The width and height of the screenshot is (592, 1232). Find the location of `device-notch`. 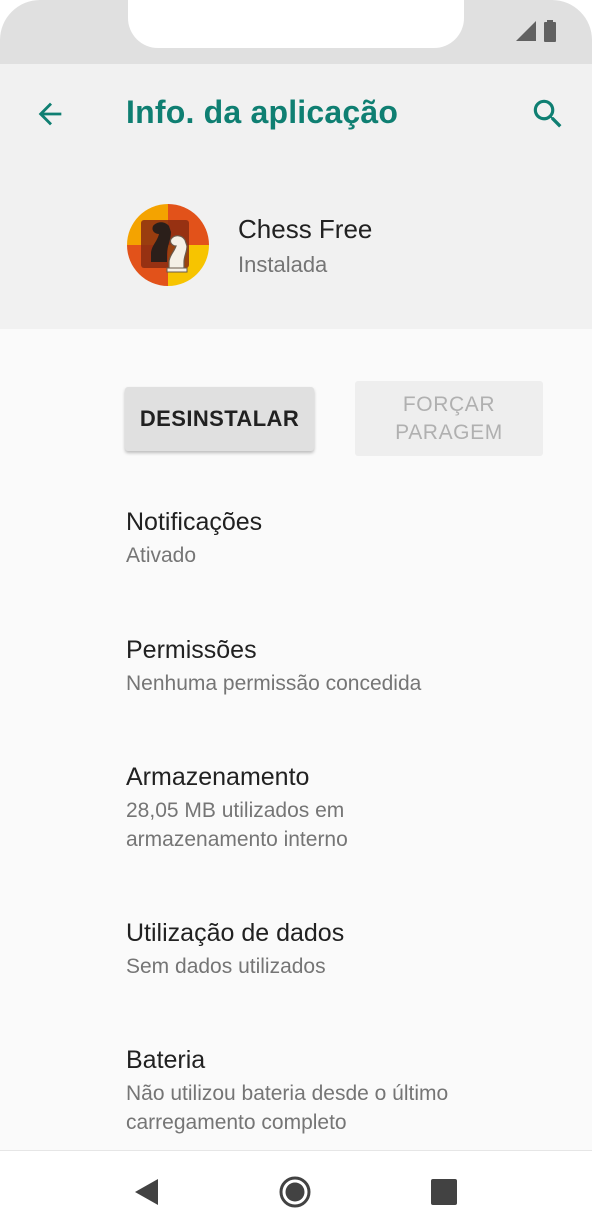

device-notch is located at coordinates (296, 24).